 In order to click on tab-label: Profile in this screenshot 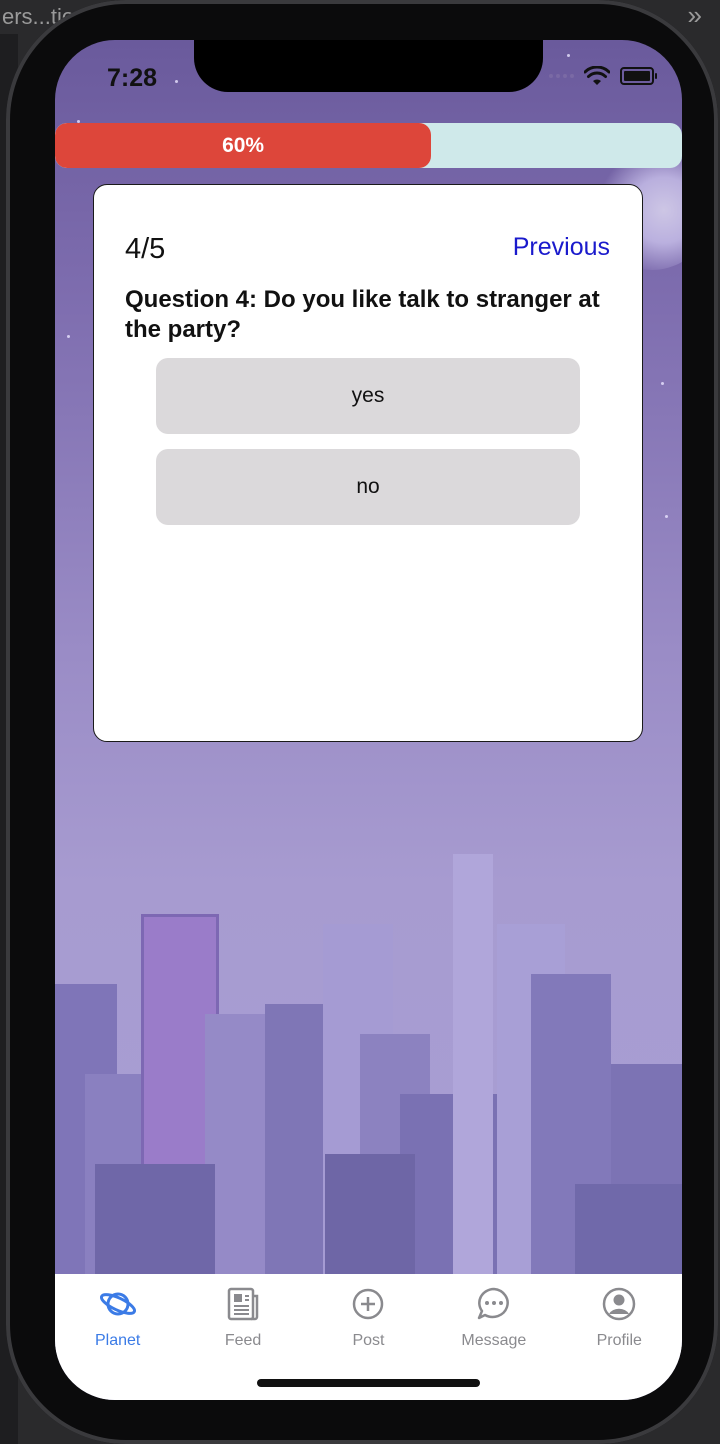, I will do `click(619, 1340)`.